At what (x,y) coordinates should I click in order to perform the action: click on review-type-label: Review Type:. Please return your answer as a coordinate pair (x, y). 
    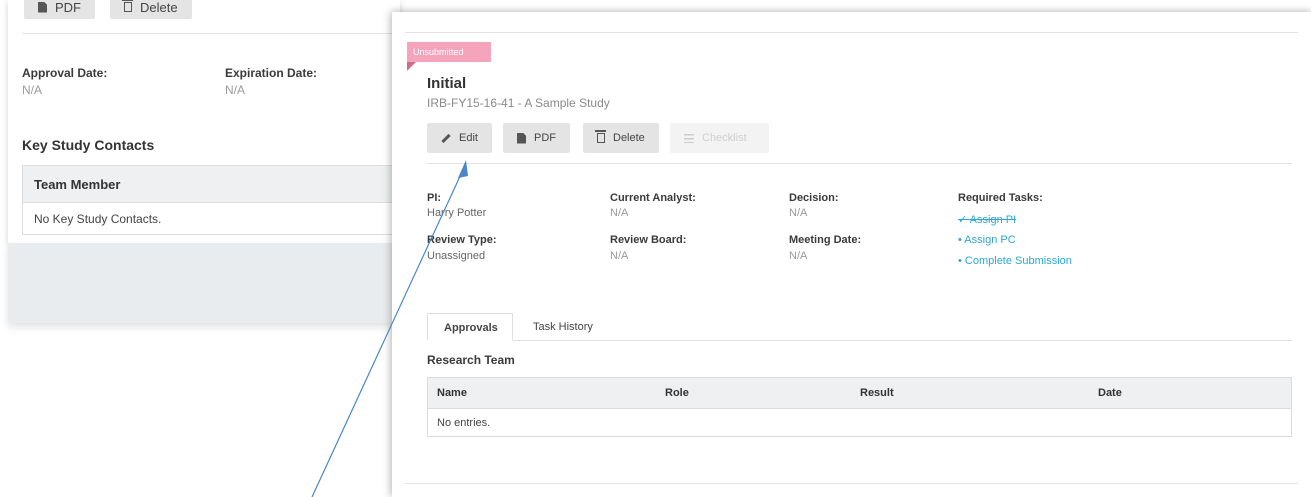
    Looking at the image, I should click on (462, 240).